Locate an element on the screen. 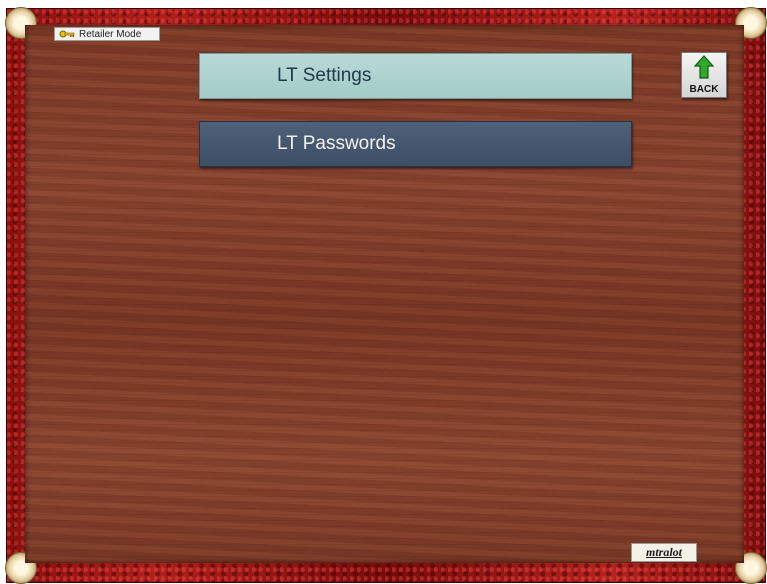 This screenshot has width=767, height=584. lt-settings-button: LT Settings is located at coordinates (415, 76).